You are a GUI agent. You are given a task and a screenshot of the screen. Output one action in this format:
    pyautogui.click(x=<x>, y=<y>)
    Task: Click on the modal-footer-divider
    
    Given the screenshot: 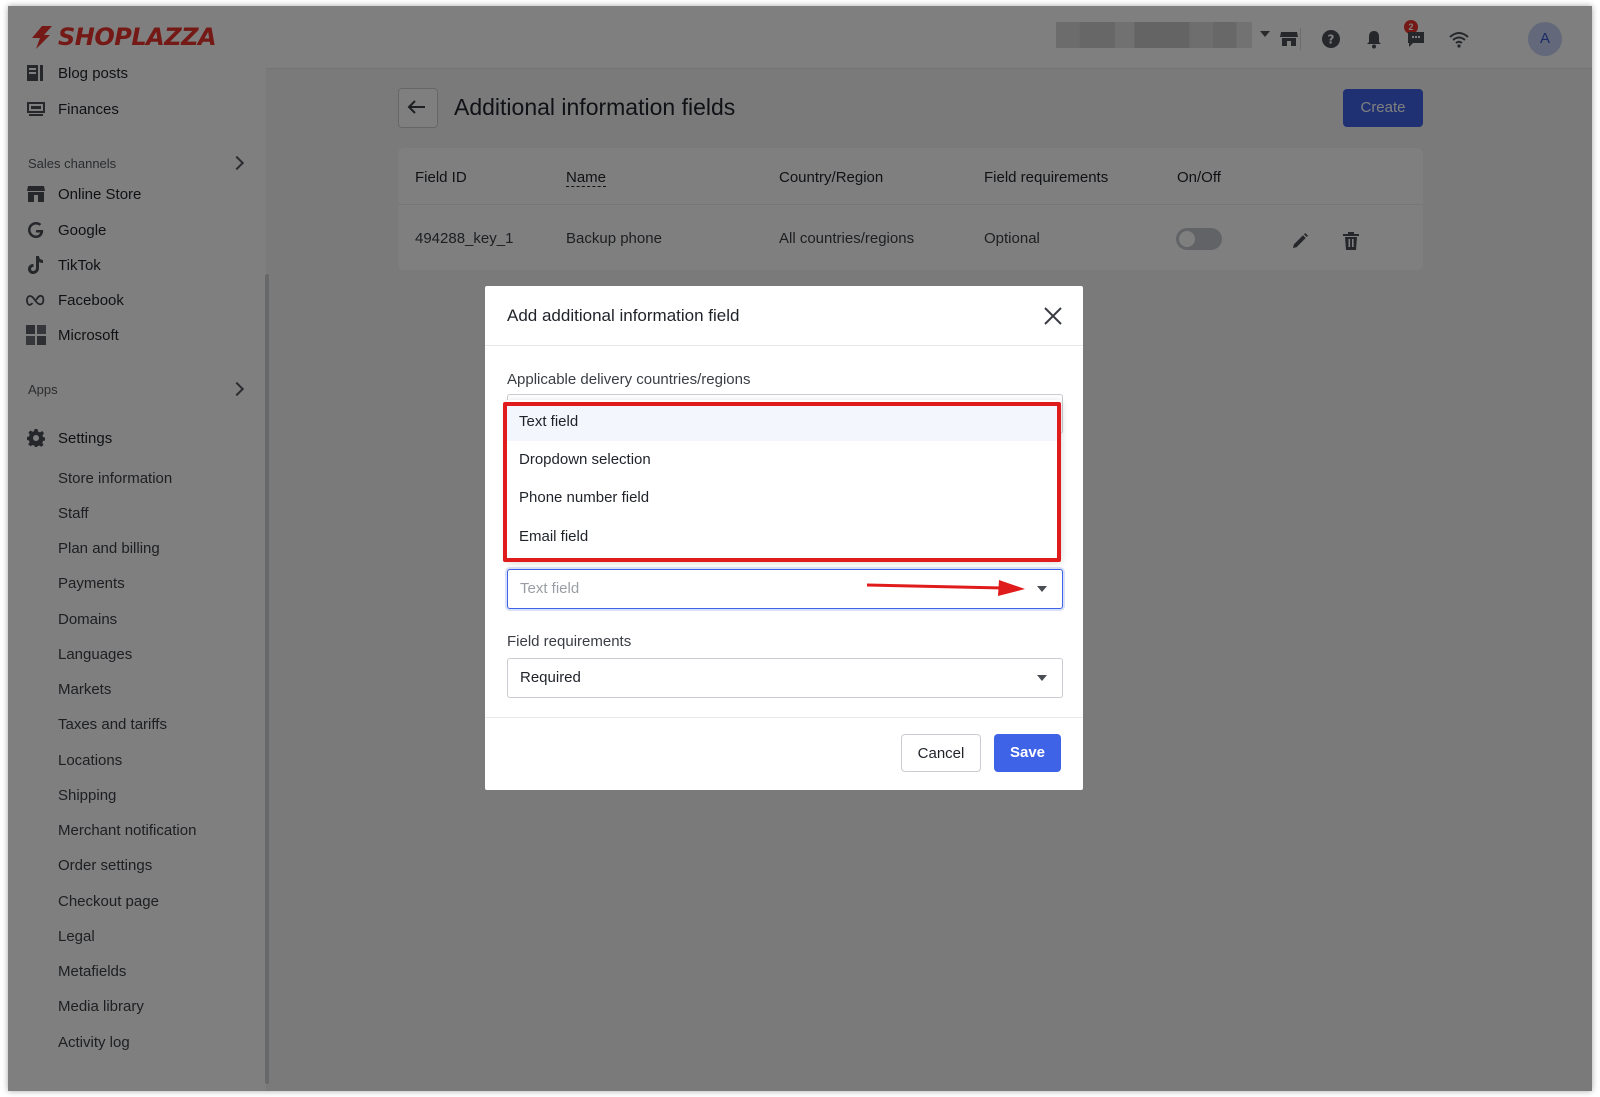 What is the action you would take?
    pyautogui.click(x=784, y=717)
    